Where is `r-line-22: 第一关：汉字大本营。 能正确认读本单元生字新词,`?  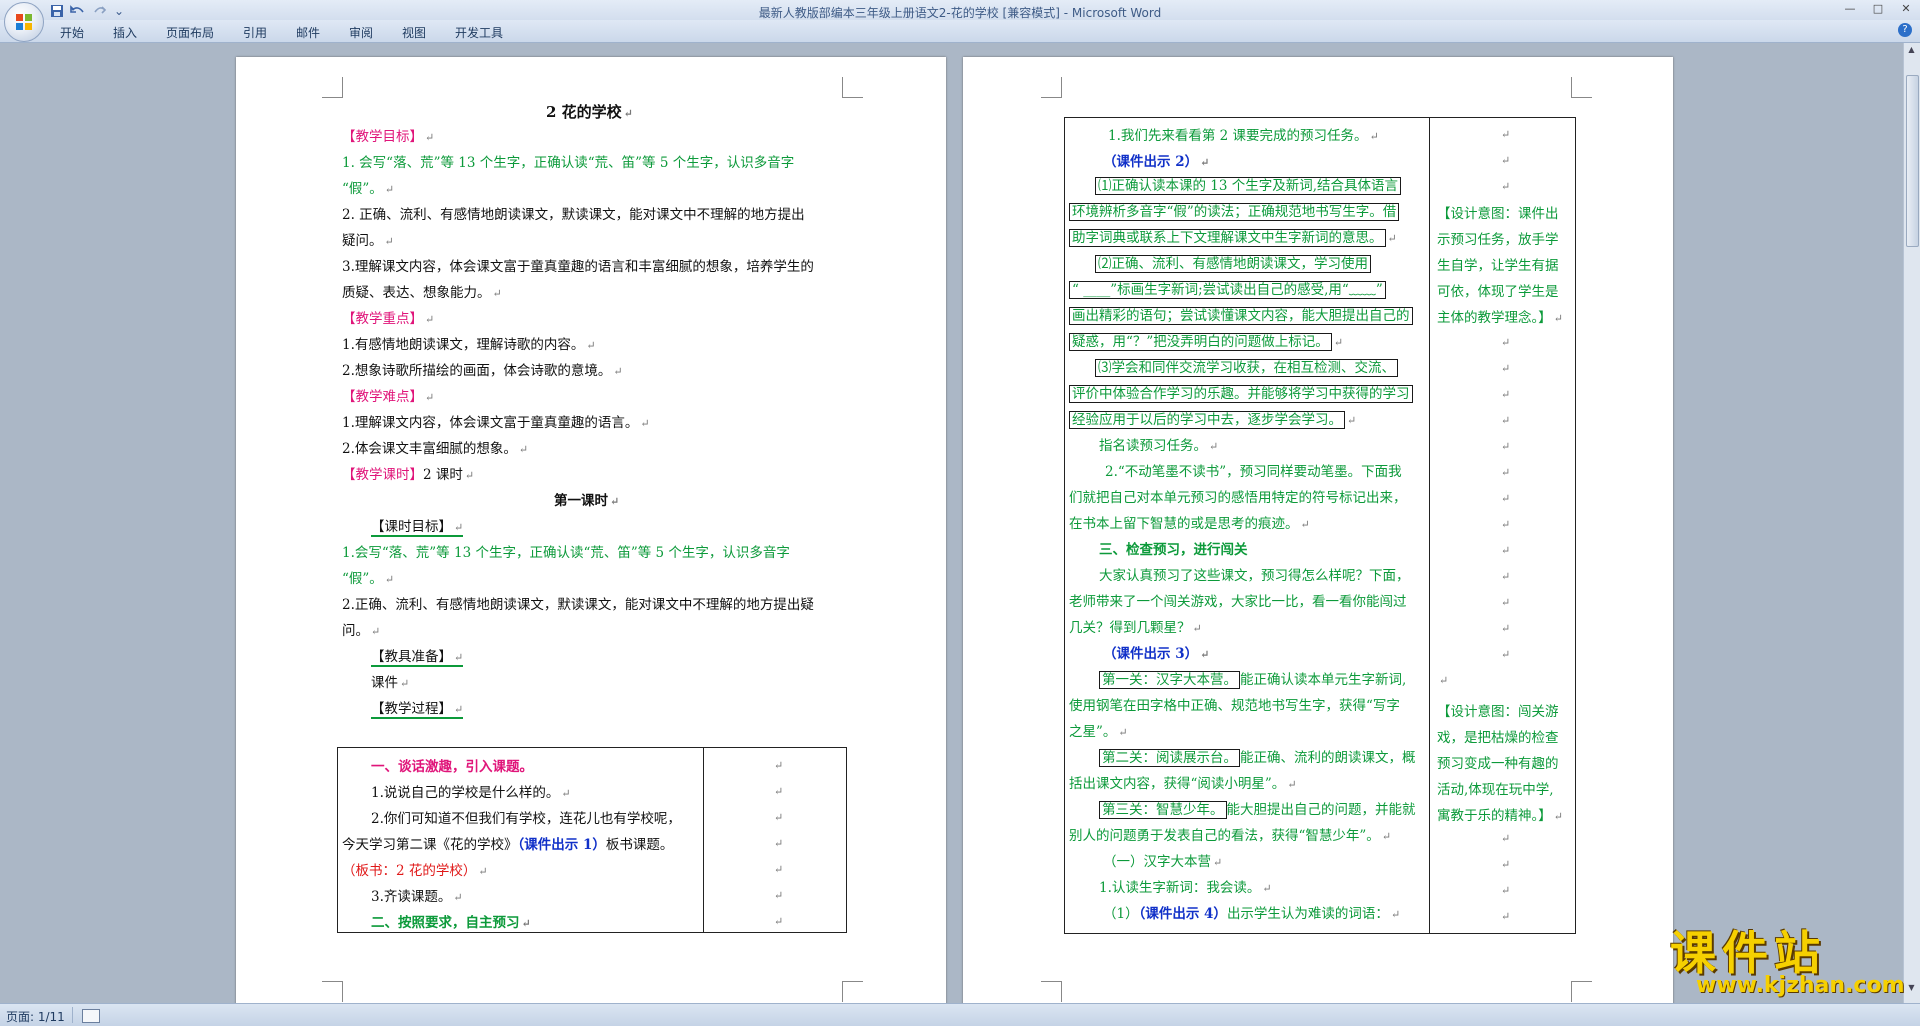 r-line-22: 第一关：汉字大本营。 能正确认读本单元生字新词, is located at coordinates (1252, 678).